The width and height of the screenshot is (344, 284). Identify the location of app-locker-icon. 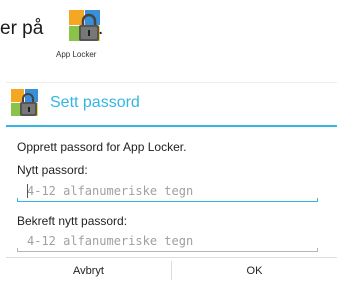
(25, 103).